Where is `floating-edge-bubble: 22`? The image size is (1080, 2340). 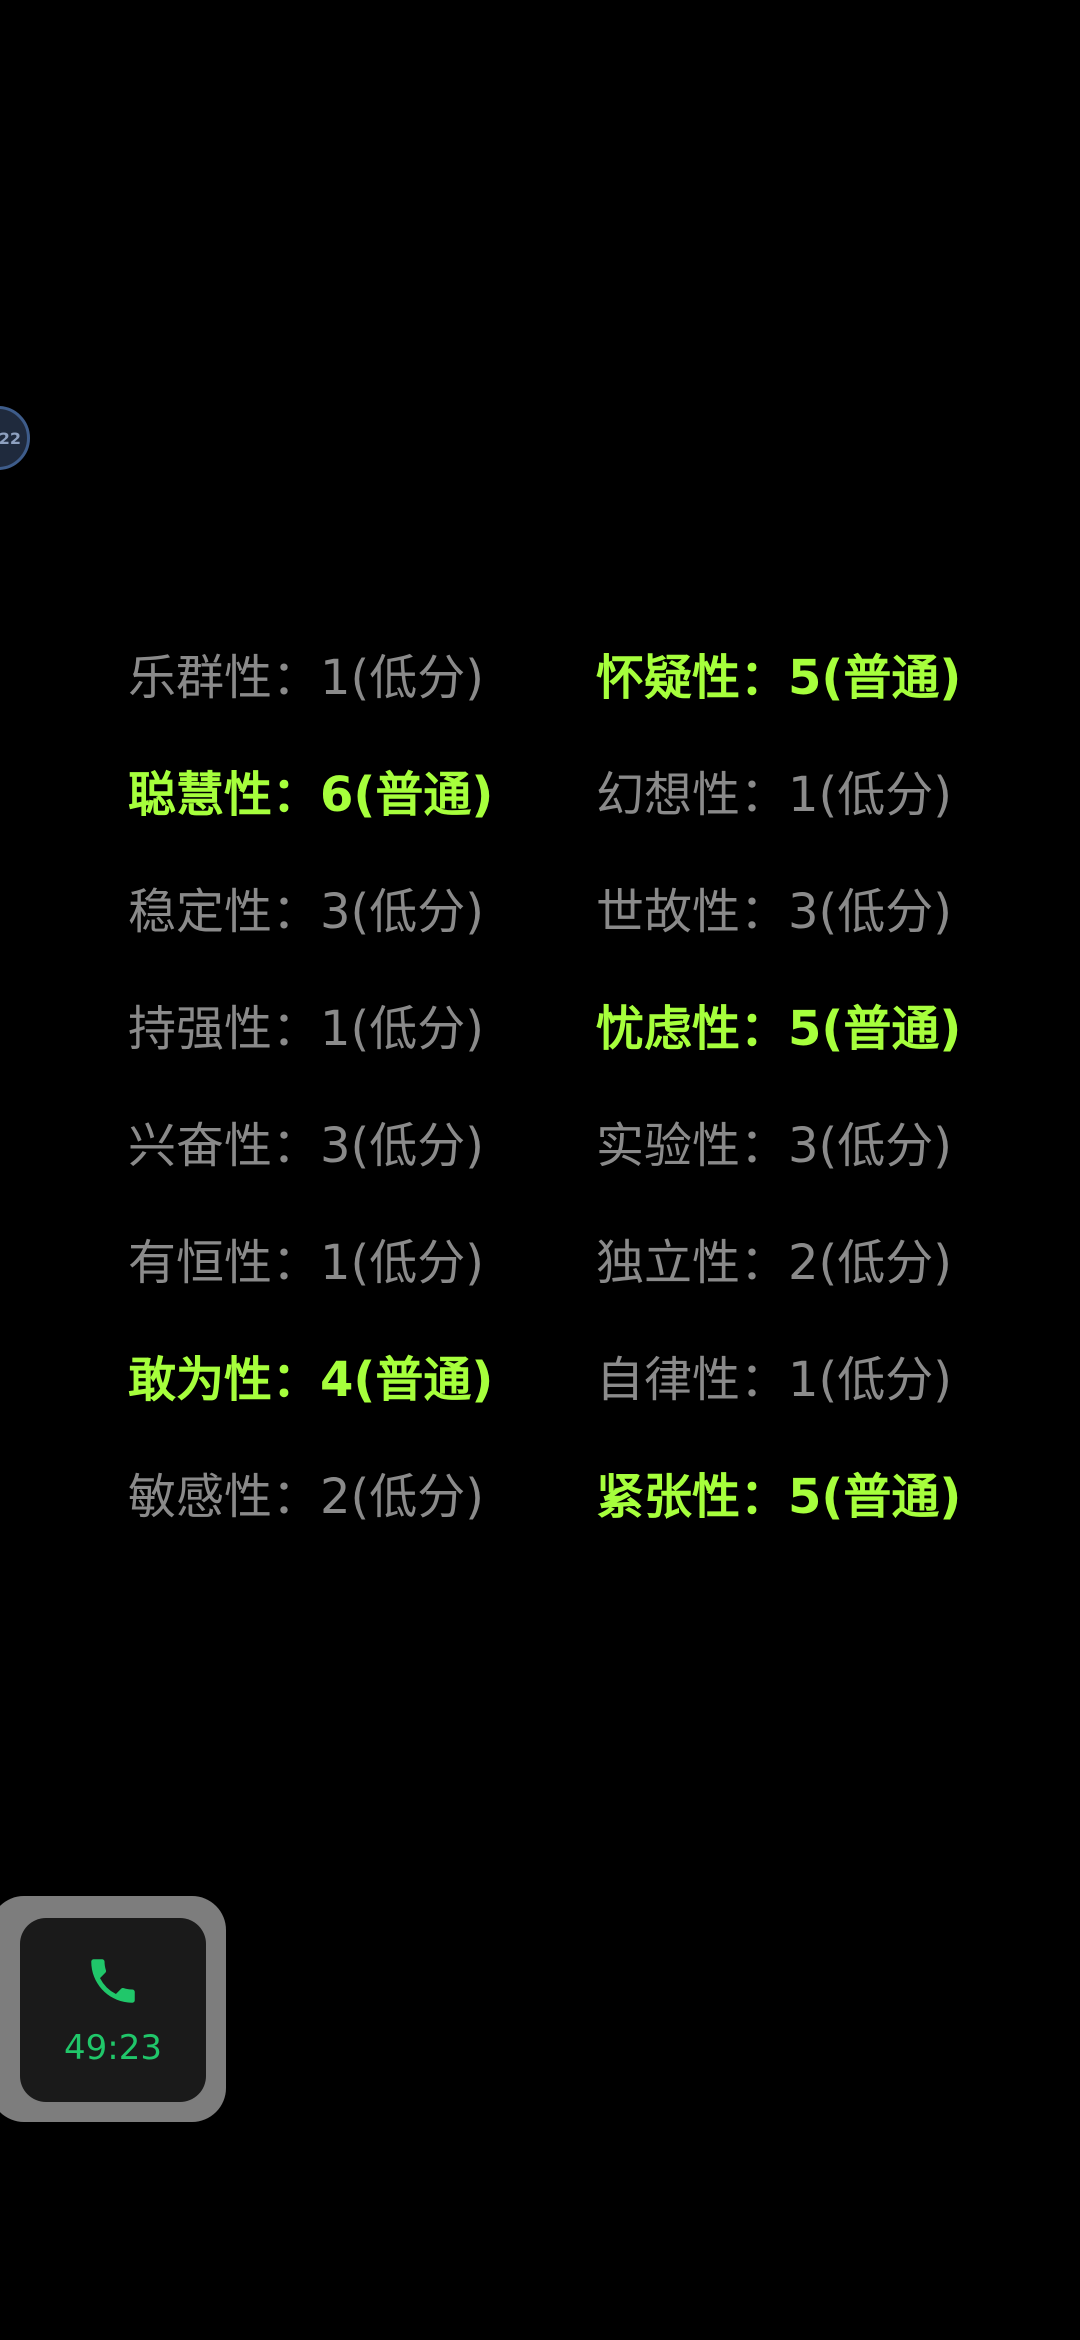
floating-edge-bubble: 22 is located at coordinates (15, 438).